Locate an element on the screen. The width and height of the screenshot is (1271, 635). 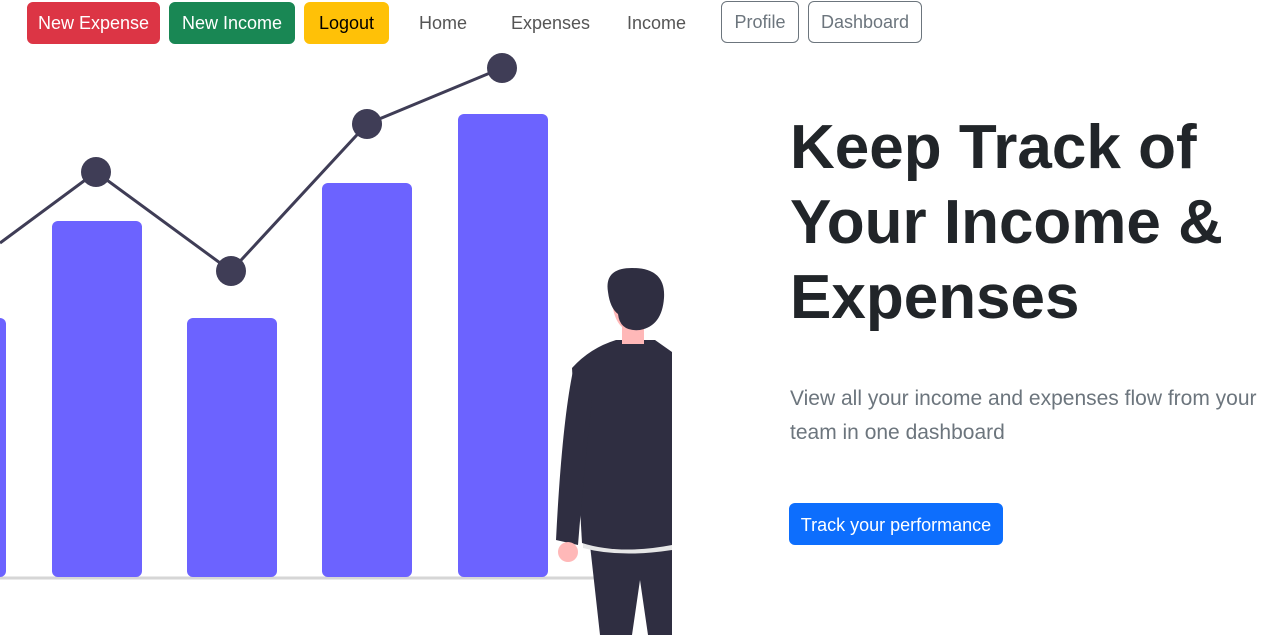
new-income-button: New Income is located at coordinates (232, 23).